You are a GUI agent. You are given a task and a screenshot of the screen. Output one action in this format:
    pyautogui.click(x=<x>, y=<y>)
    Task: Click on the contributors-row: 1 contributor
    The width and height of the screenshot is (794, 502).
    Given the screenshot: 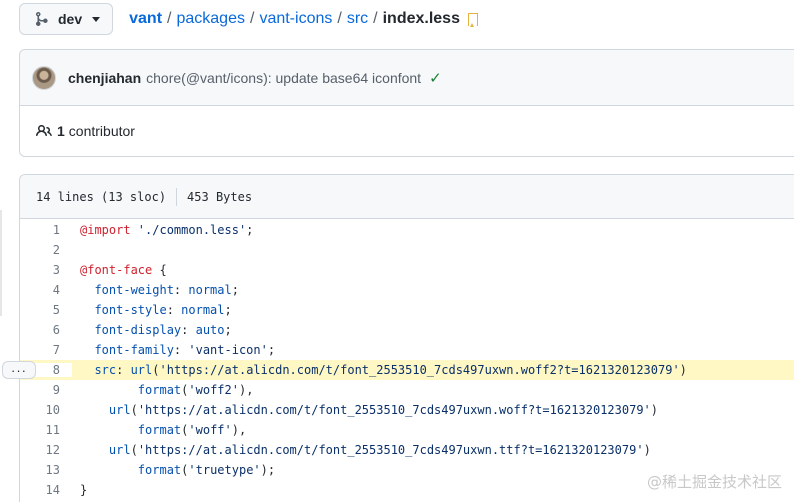 What is the action you would take?
    pyautogui.click(x=407, y=131)
    